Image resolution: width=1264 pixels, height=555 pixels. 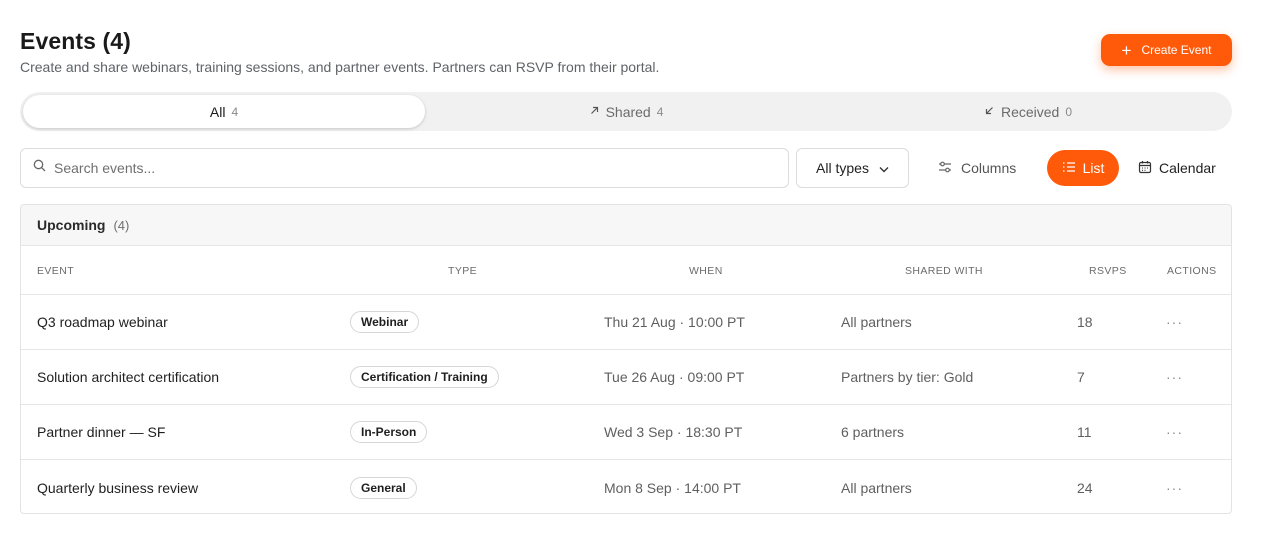 I want to click on calendar-view-button: Calendar, so click(x=1177, y=168).